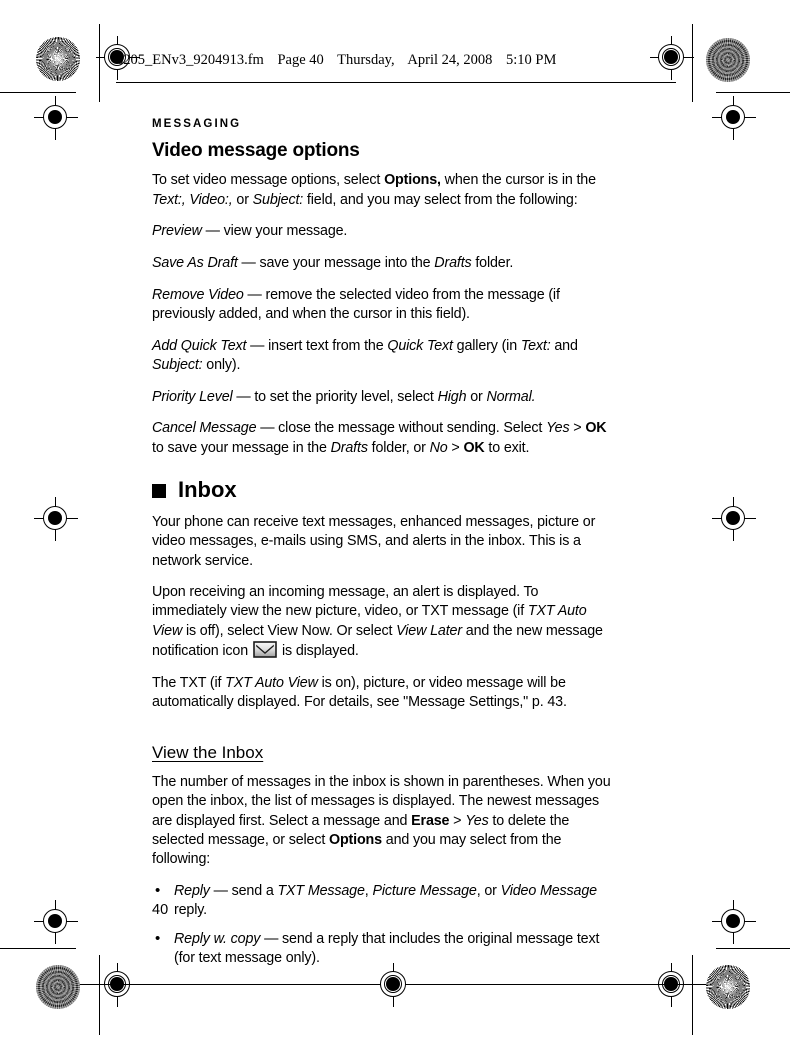 This screenshot has width=790, height=1044. I want to click on intro-video-field: Video:,, so click(211, 199).